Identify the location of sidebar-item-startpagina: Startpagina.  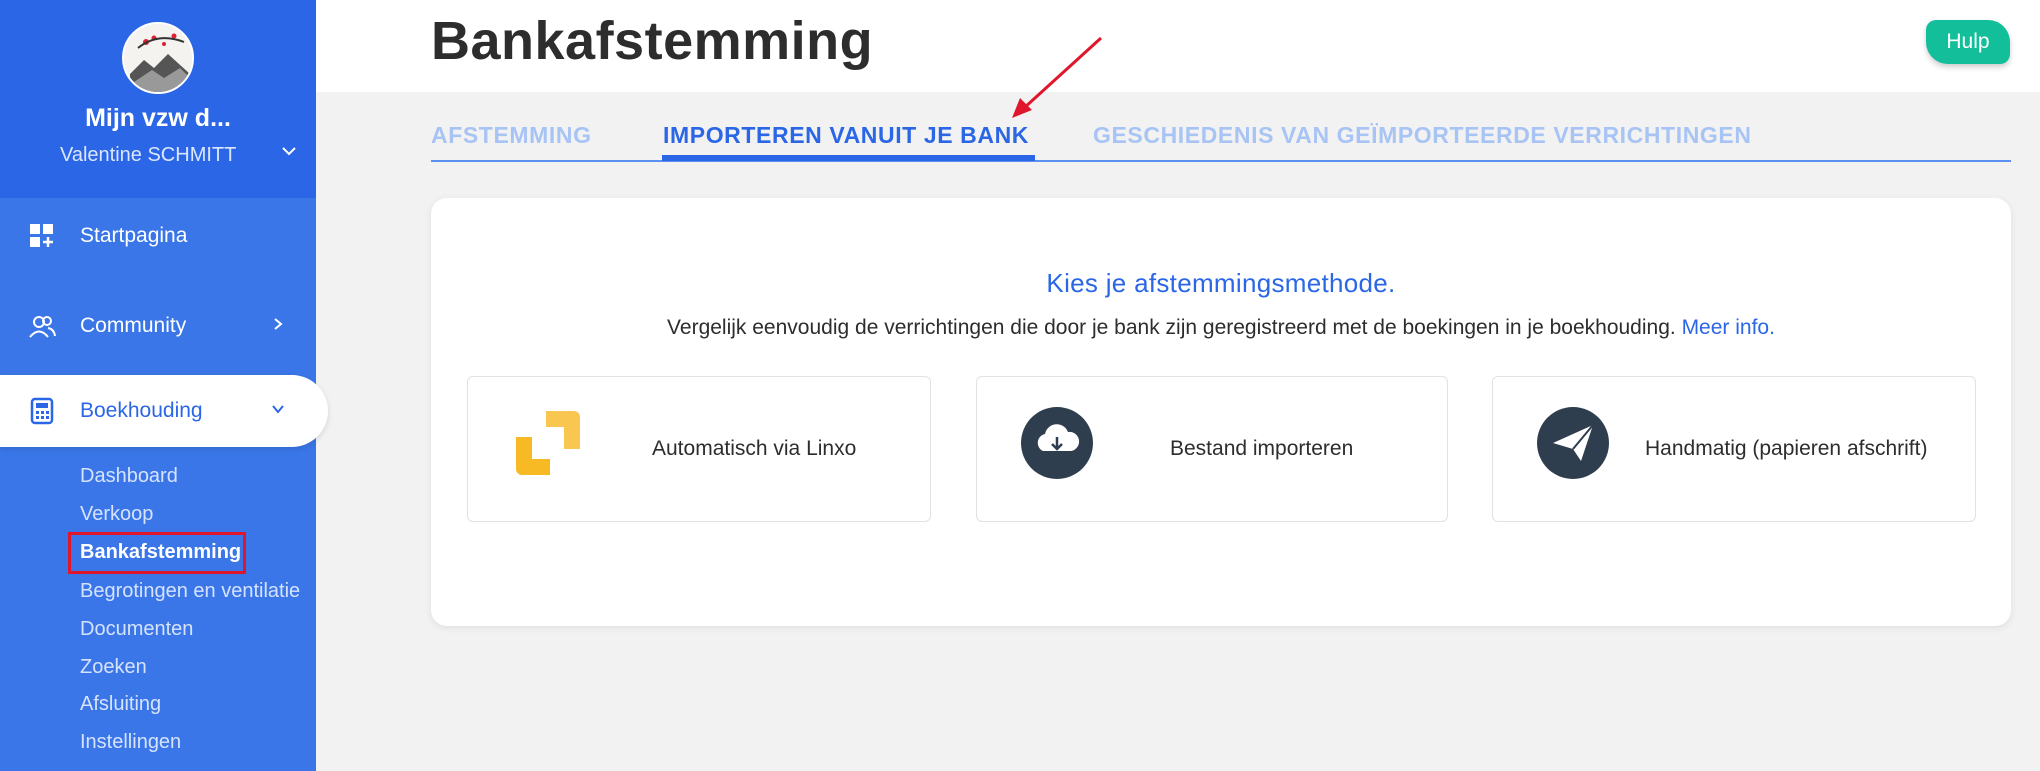
(158, 236).